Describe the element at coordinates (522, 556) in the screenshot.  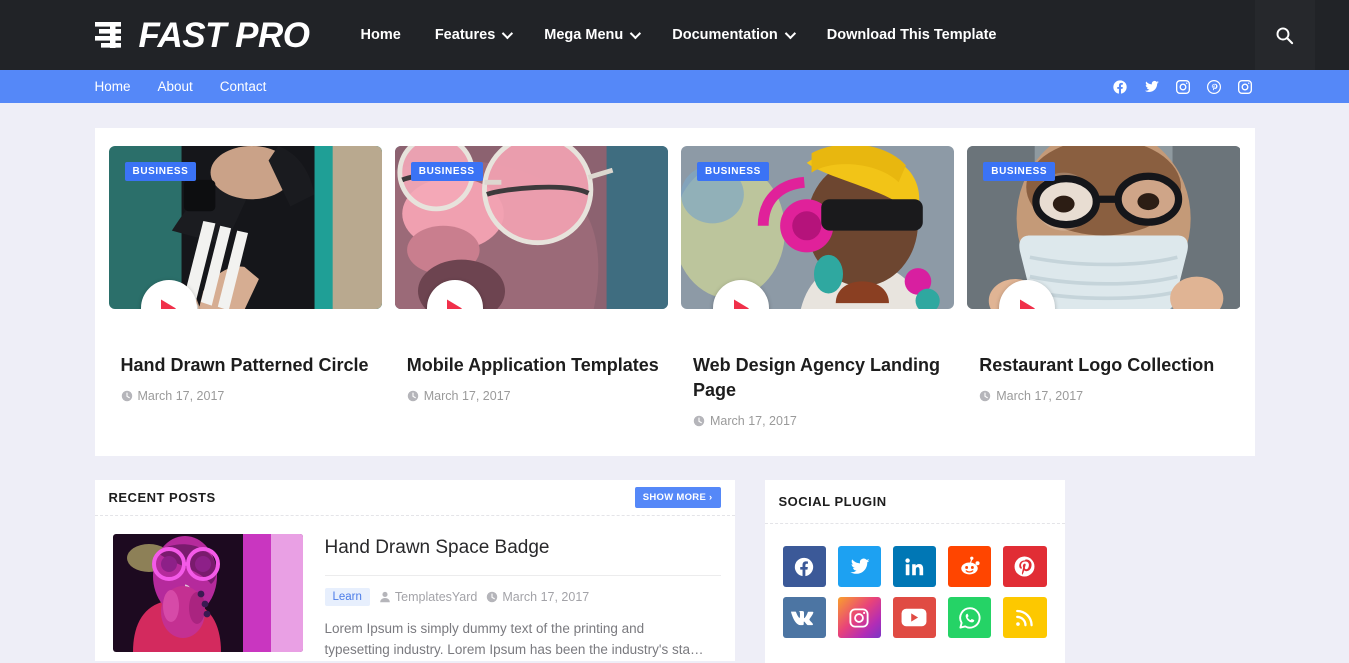
I see `post-title: Hand Drawn Space Badge` at that location.